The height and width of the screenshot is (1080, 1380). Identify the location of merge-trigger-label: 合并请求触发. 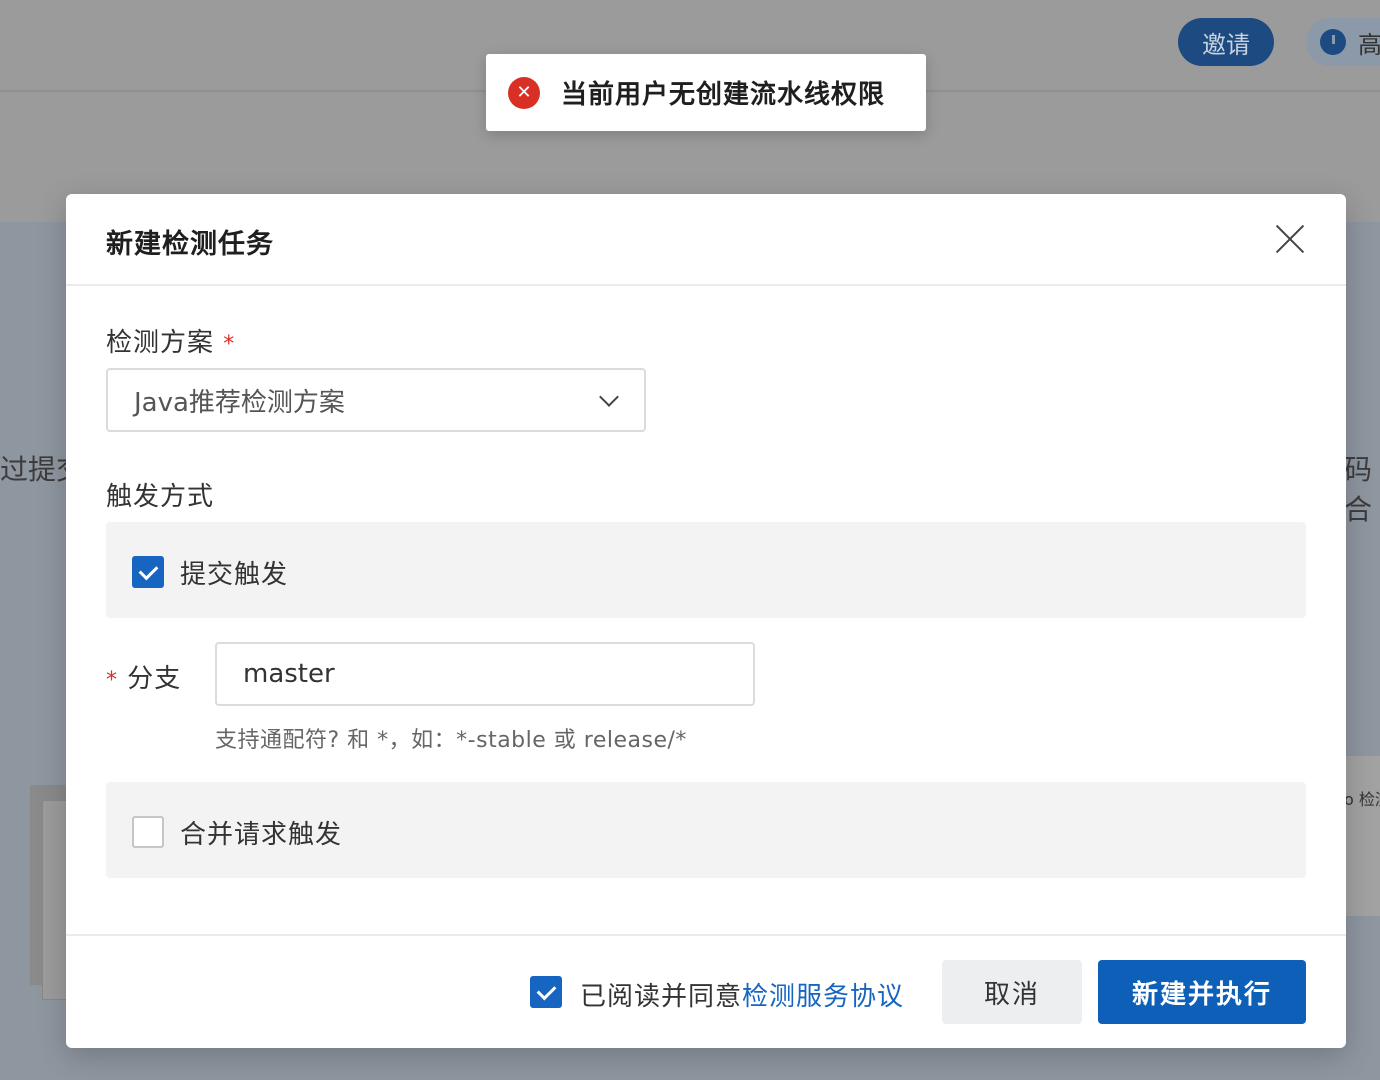
(261, 835).